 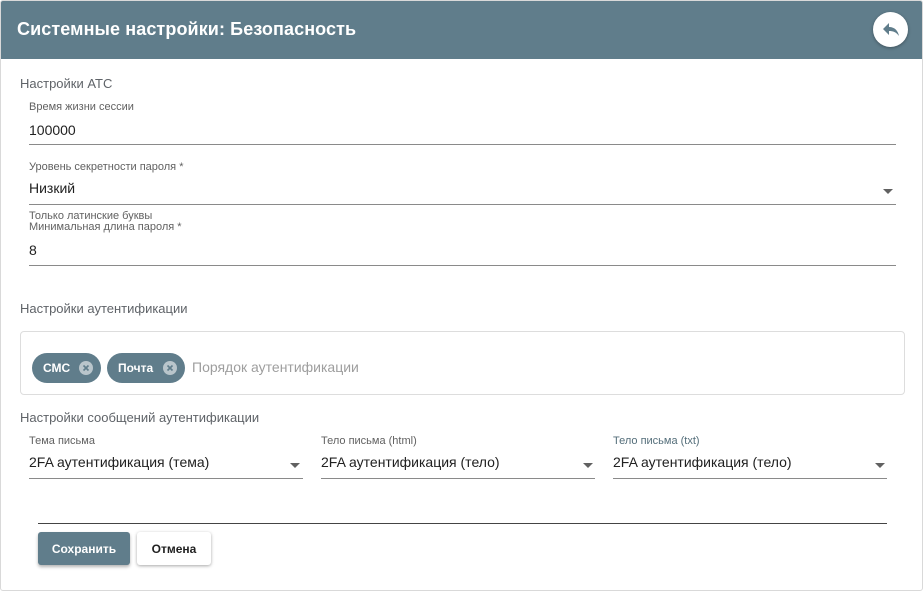 I want to click on password-level-select: Низкий, so click(x=52, y=188).